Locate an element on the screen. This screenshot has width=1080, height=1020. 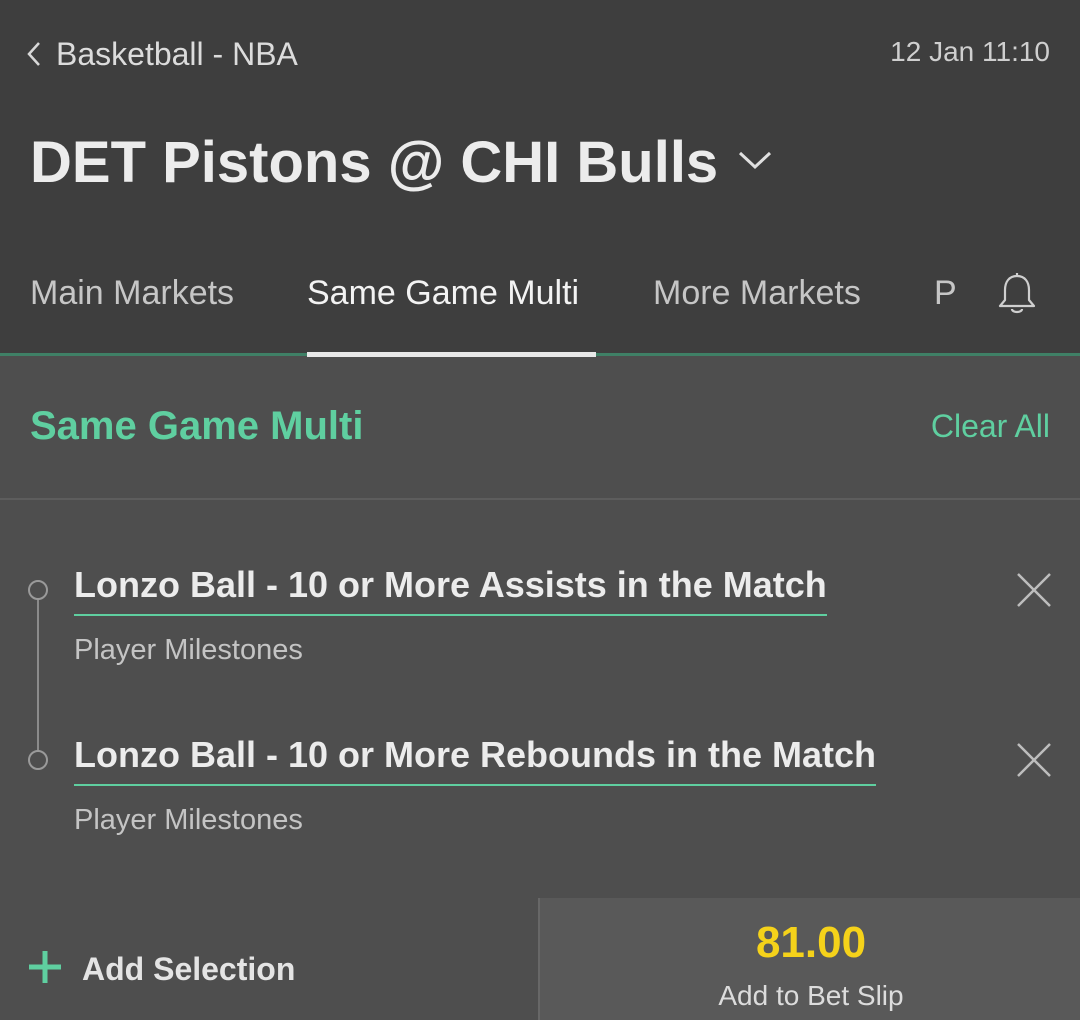
chevron-left-icon is located at coordinates (34, 54).